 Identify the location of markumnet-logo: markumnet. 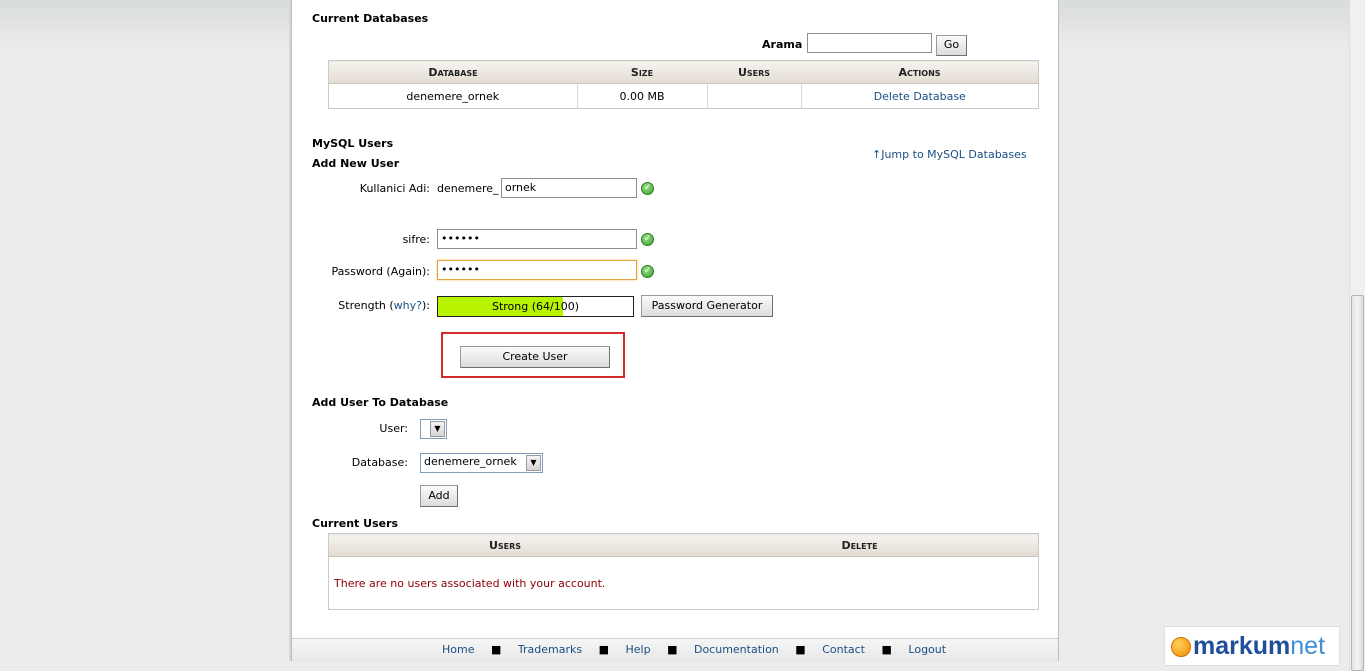
(1252, 646).